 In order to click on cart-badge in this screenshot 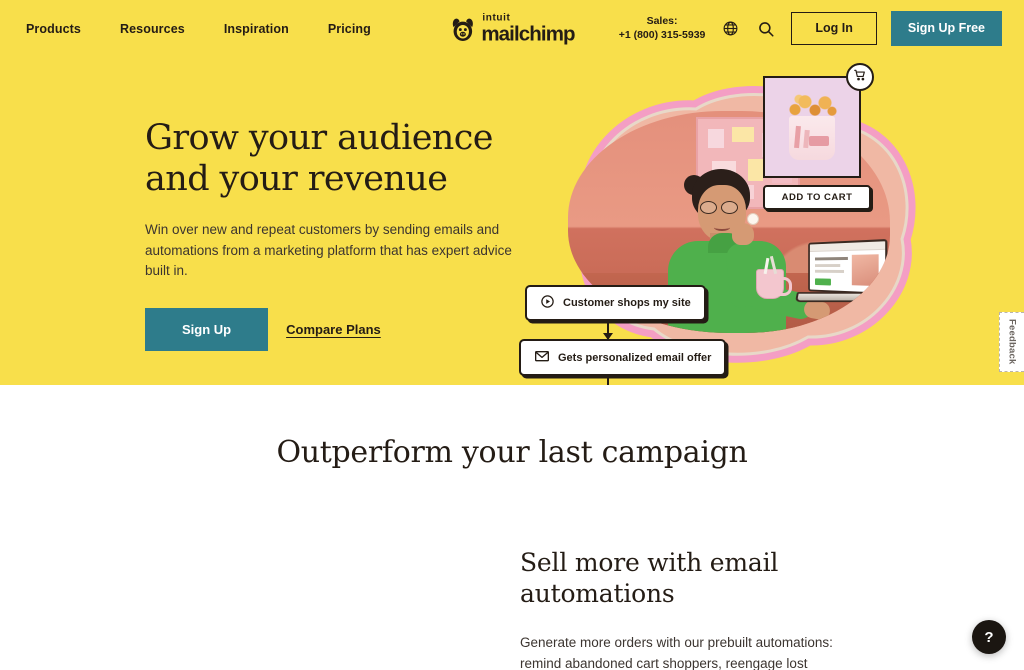, I will do `click(860, 77)`.